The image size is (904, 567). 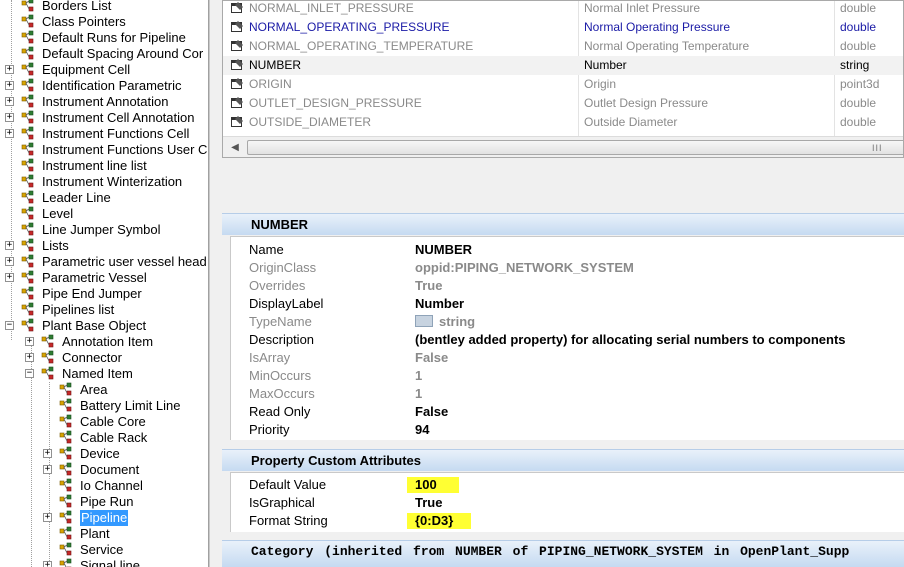 I want to click on tree-item: Pipe Run, so click(x=104, y=502).